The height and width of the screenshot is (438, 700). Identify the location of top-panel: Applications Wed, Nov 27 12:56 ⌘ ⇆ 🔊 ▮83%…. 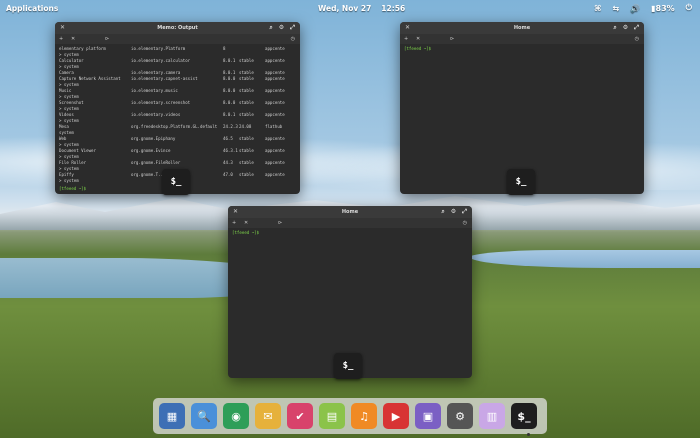
(350, 8).